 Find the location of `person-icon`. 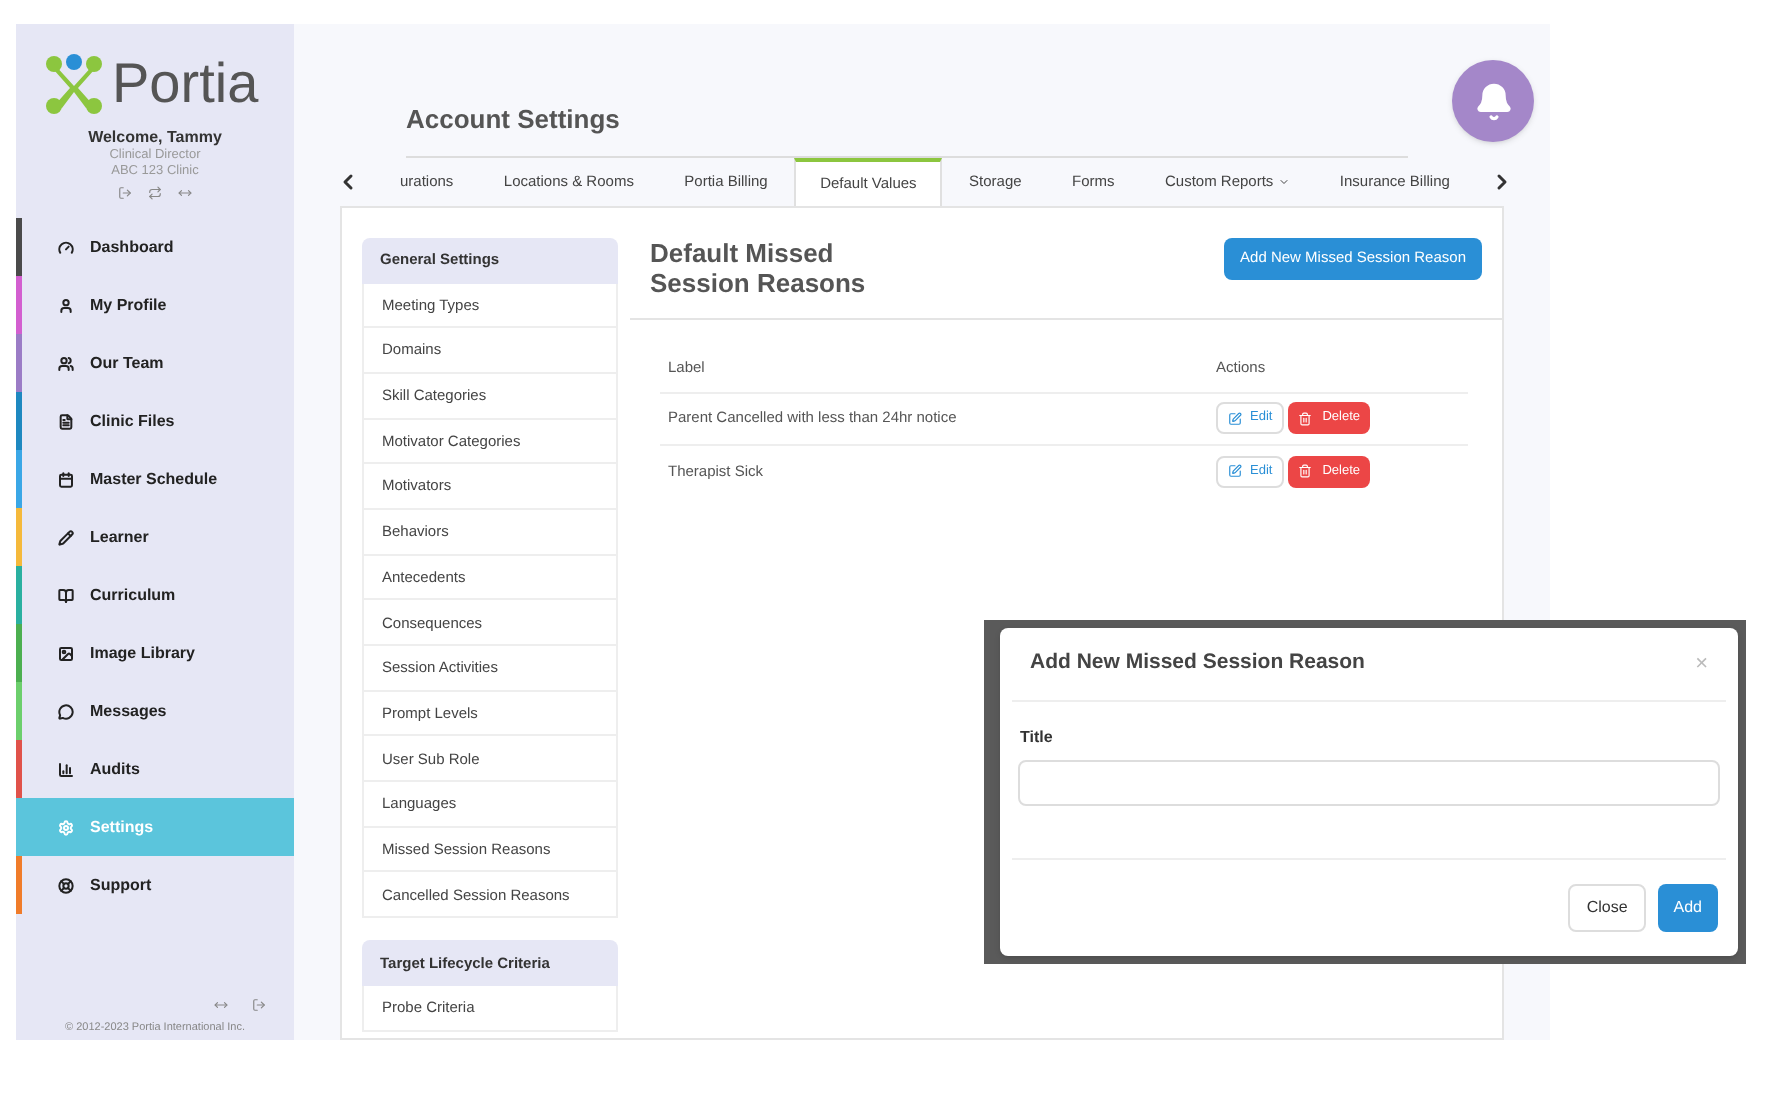

person-icon is located at coordinates (66, 305).